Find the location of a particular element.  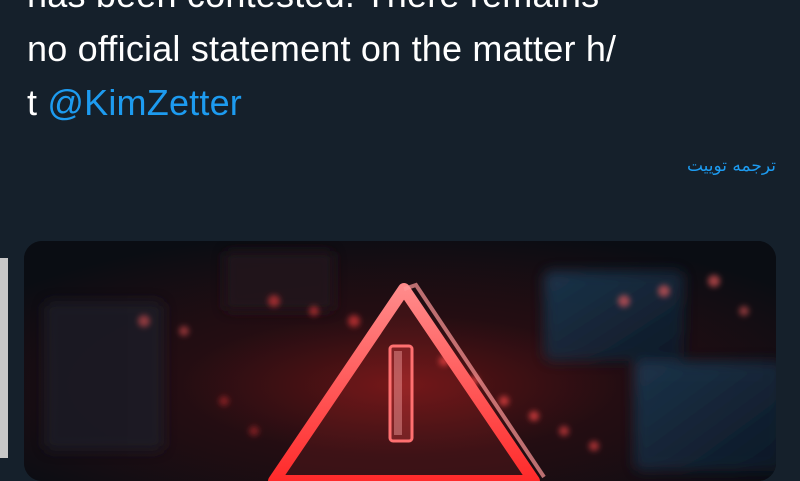

translate-tweet-link: ترجمه توییت is located at coordinates (731, 166).